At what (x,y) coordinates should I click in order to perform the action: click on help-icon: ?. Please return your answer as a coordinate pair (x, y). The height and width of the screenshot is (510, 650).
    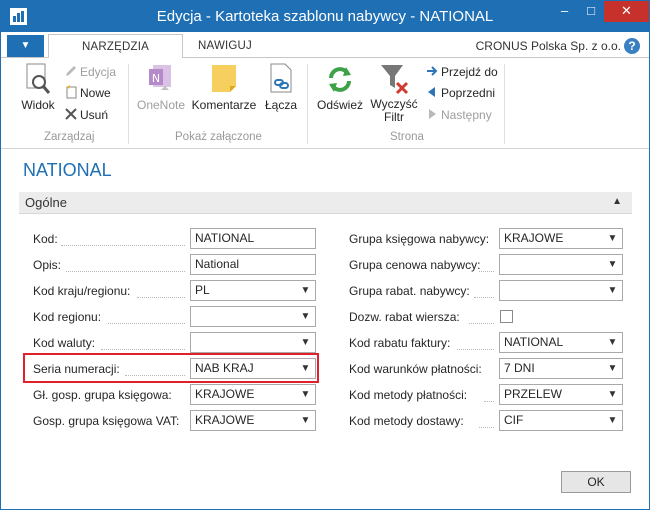
    Looking at the image, I should click on (632, 46).